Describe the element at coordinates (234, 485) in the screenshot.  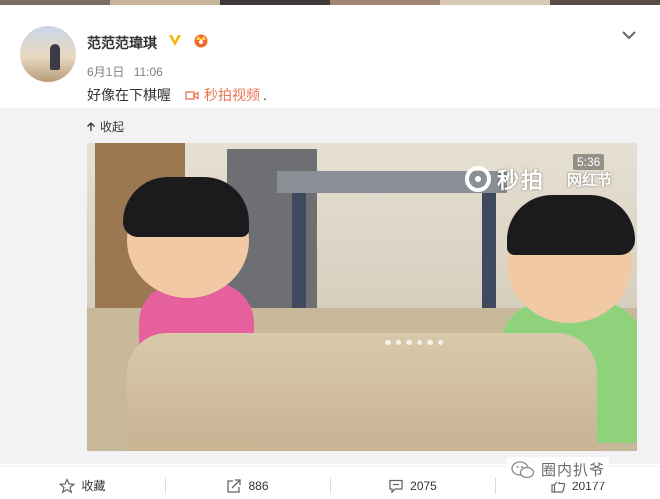
I see `share-icon` at that location.